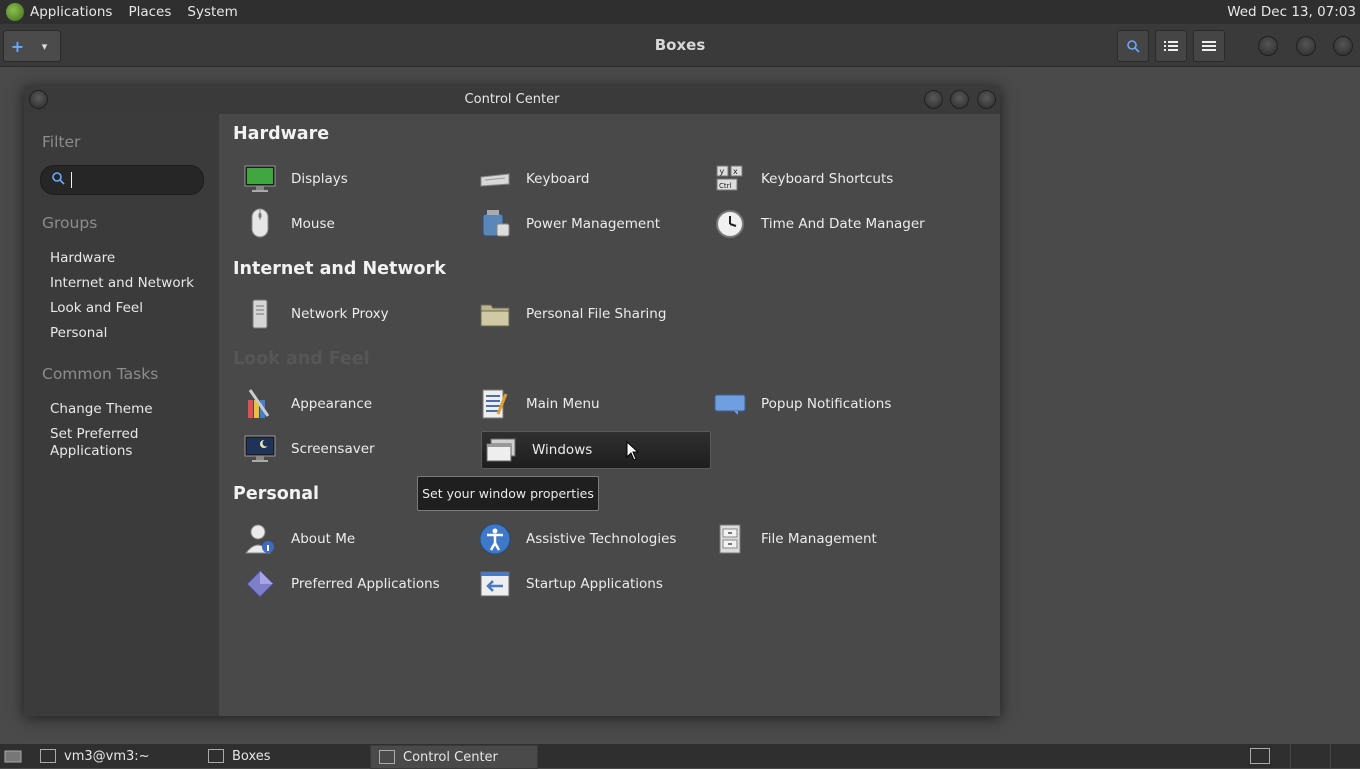 This screenshot has height=769, width=1360. Describe the element at coordinates (1291, 12) in the screenshot. I see `clock: Wed Dec 13, 07:03` at that location.